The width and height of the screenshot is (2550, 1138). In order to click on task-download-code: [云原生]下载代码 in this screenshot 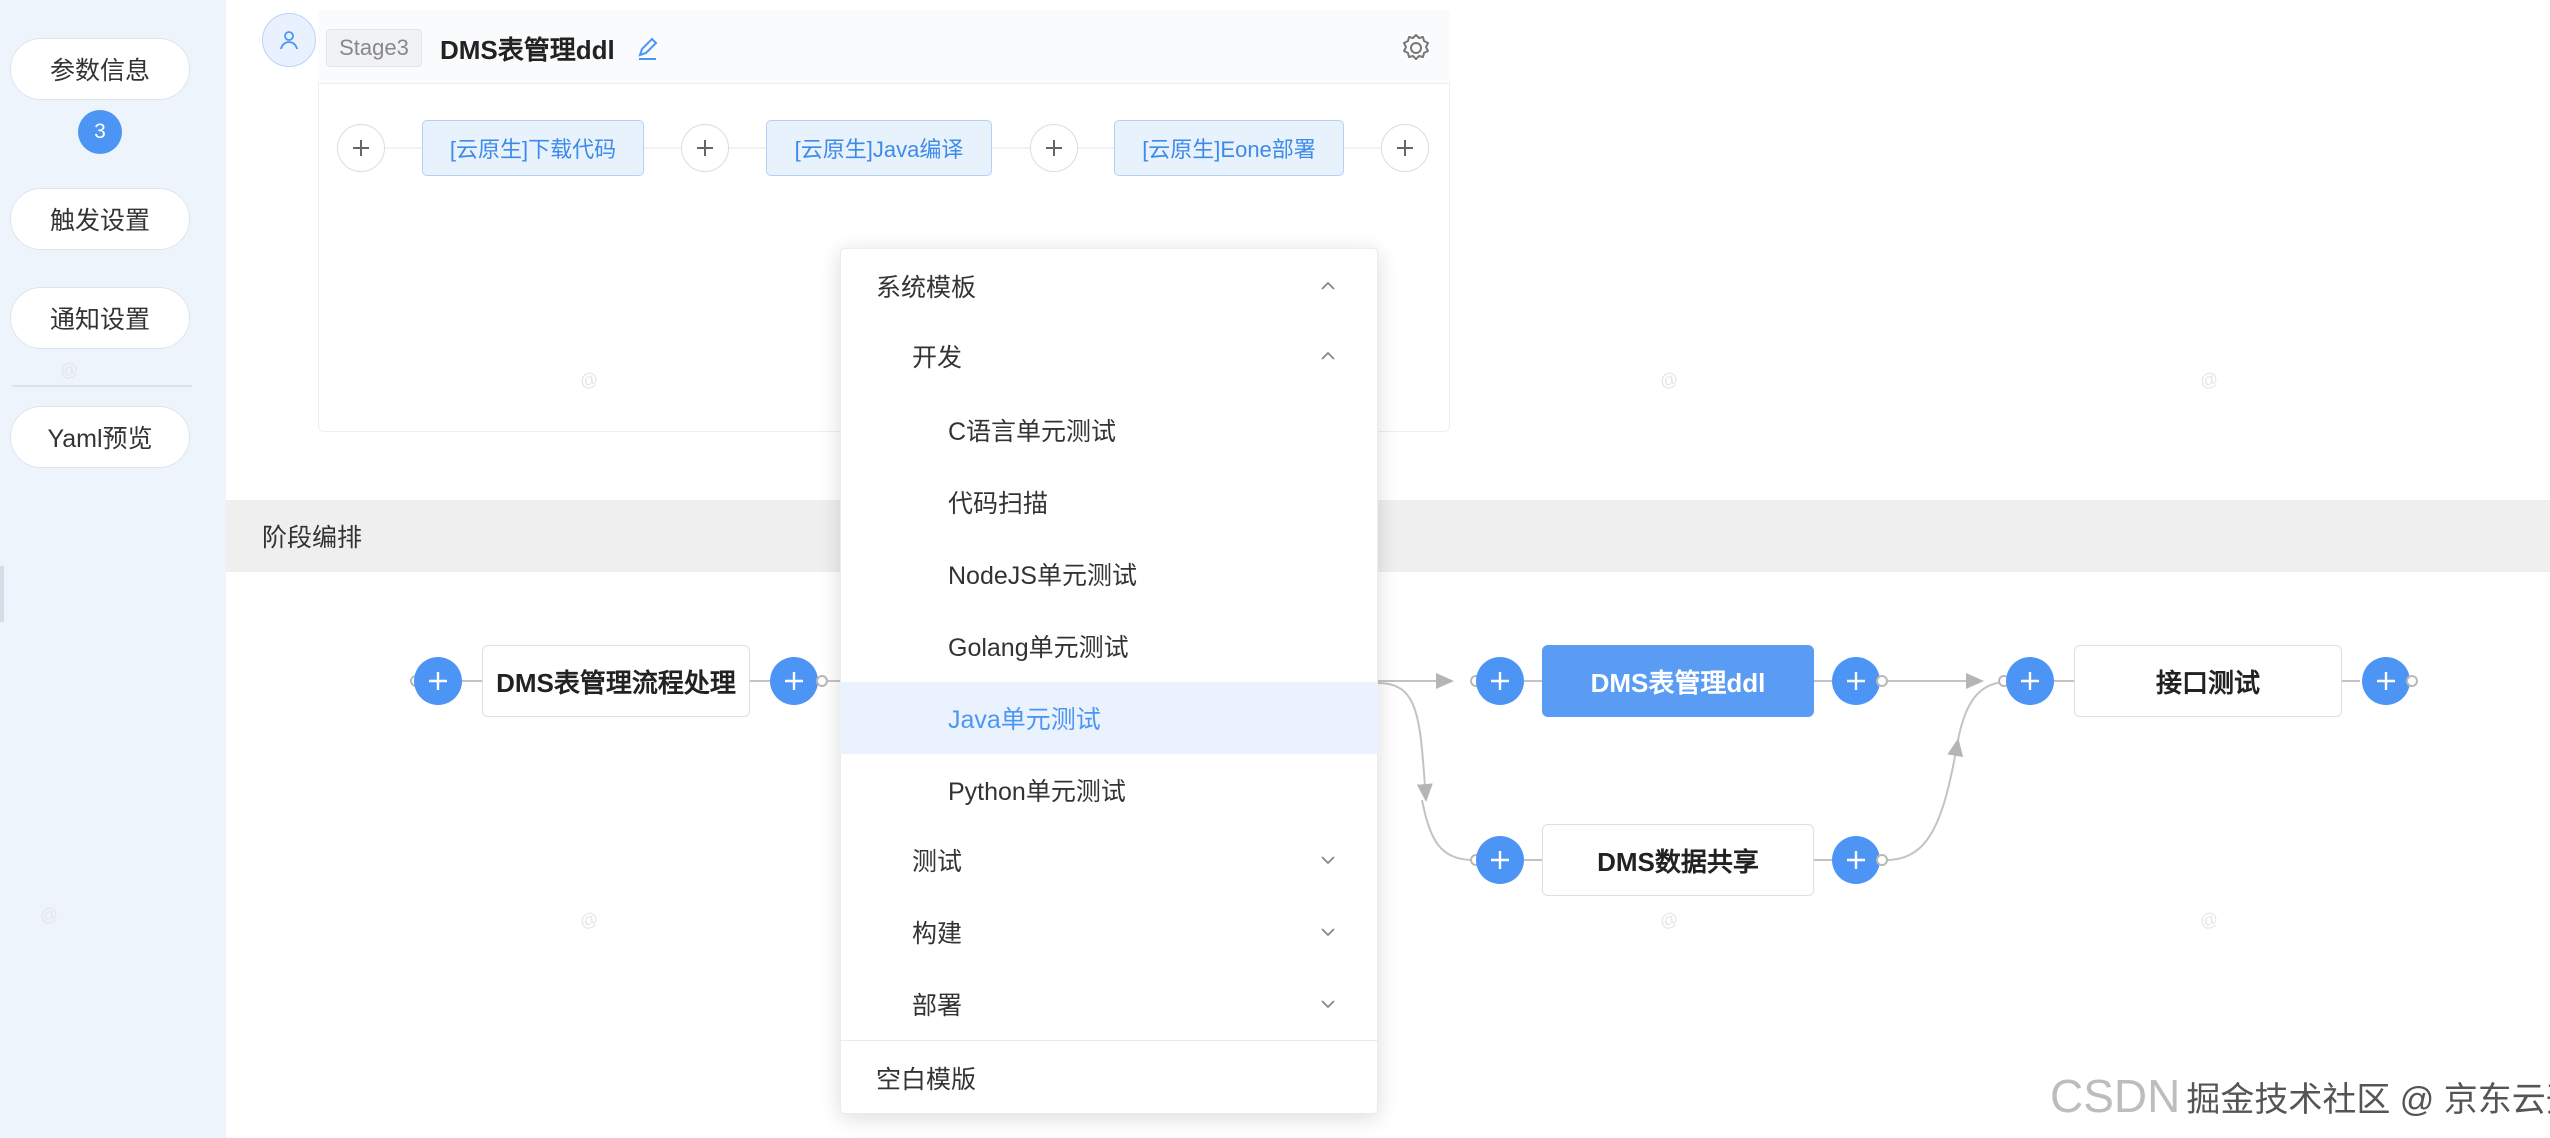, I will do `click(533, 148)`.